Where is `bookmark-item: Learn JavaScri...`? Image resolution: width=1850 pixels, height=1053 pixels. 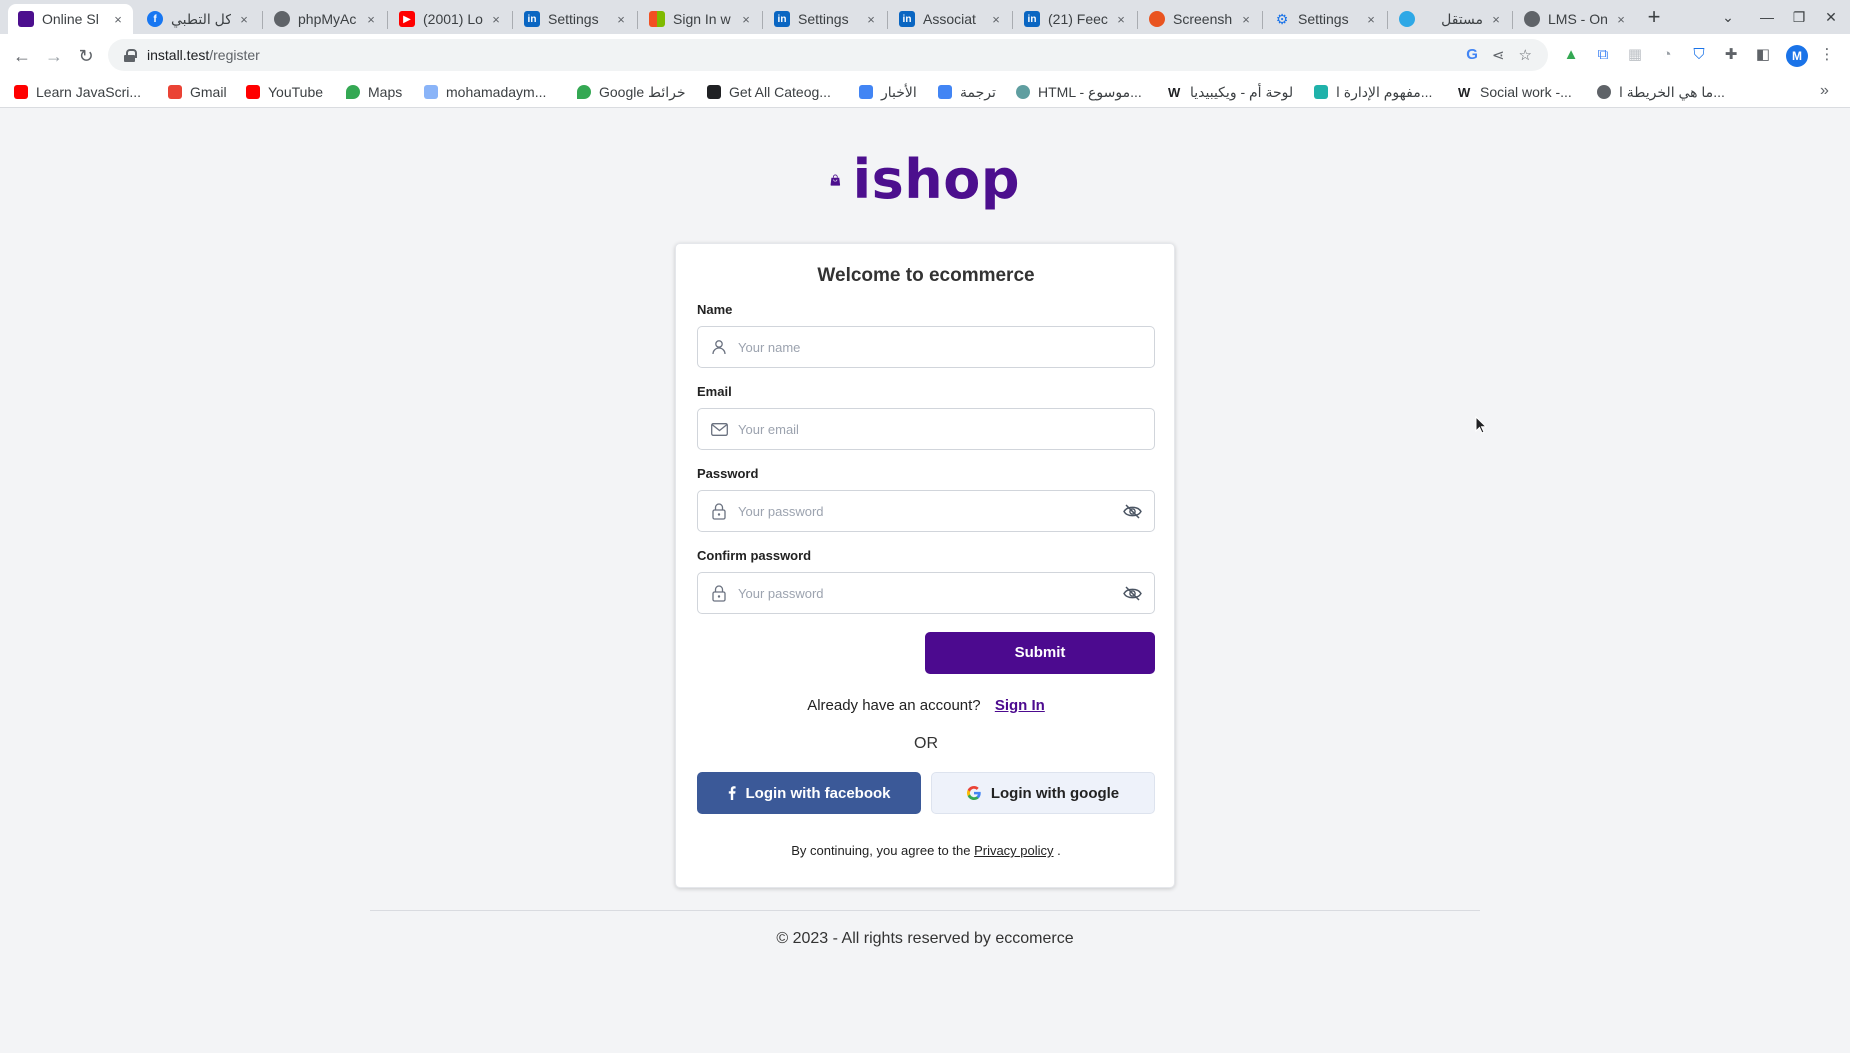
bookmark-item: Learn JavaScri... is located at coordinates (77, 92).